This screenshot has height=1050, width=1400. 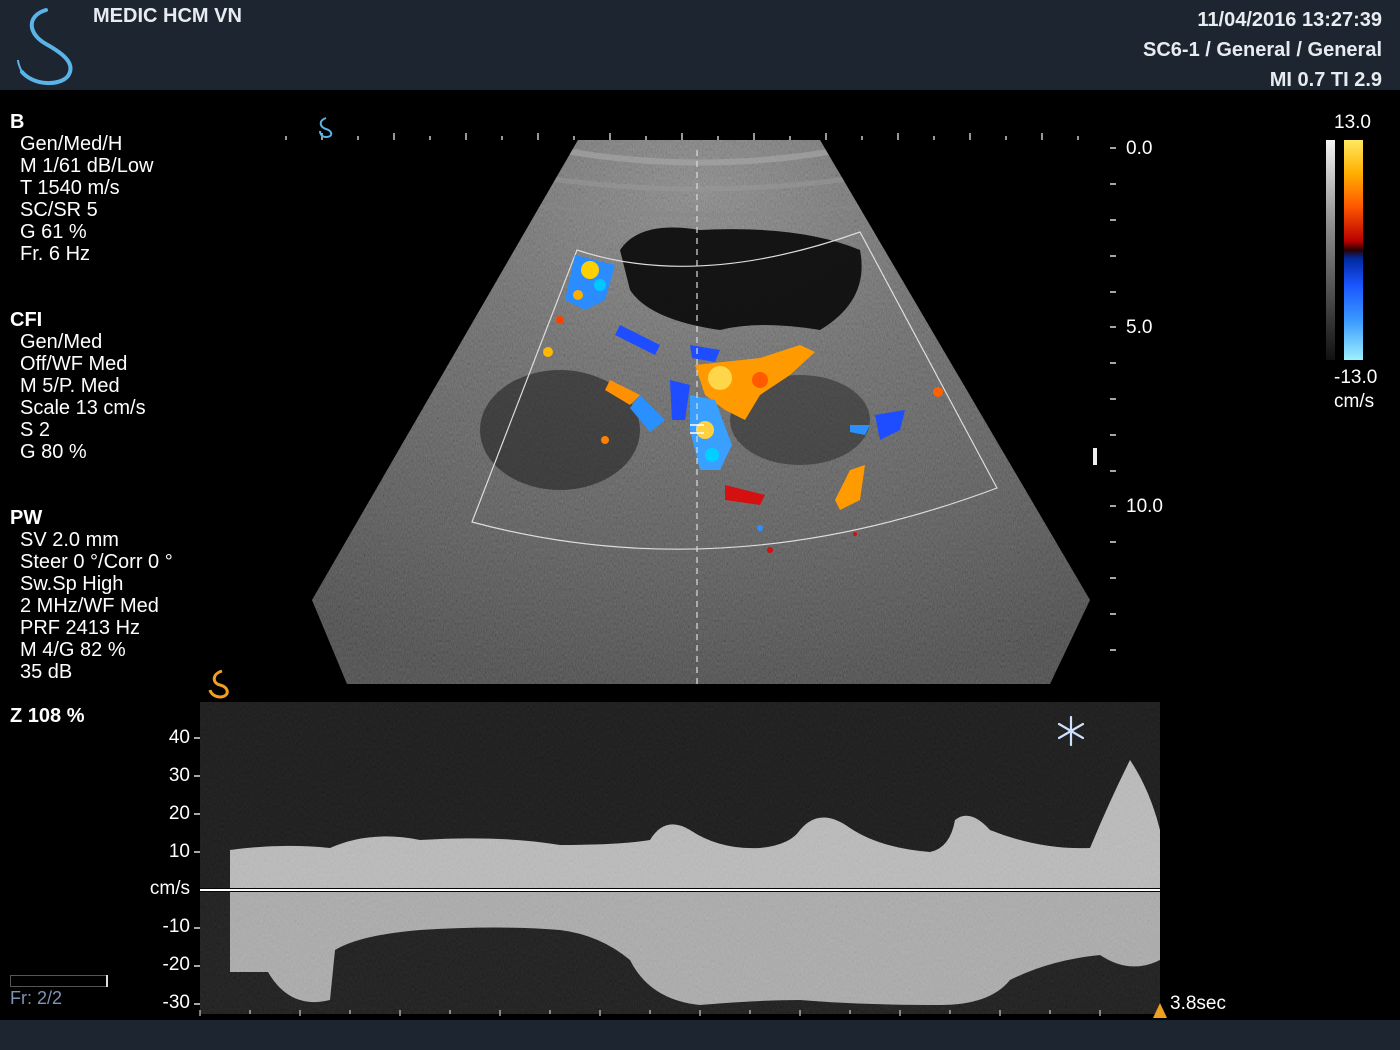 What do you see at coordinates (176, 926) in the screenshot?
I see `velocity-label: -10` at bounding box center [176, 926].